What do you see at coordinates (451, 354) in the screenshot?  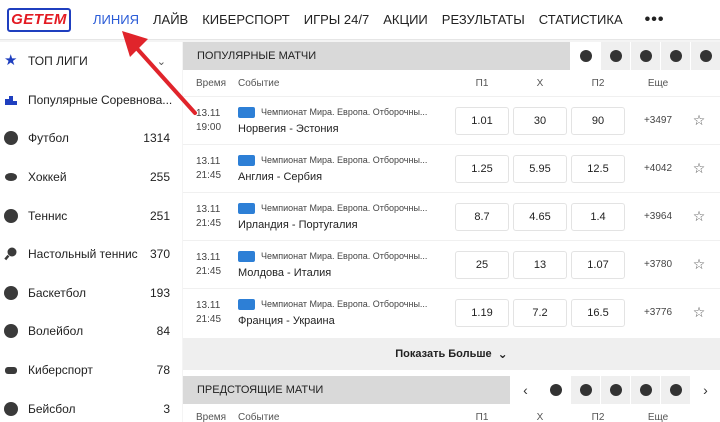 I see `show-more-button: Показать Больше ⌄` at bounding box center [451, 354].